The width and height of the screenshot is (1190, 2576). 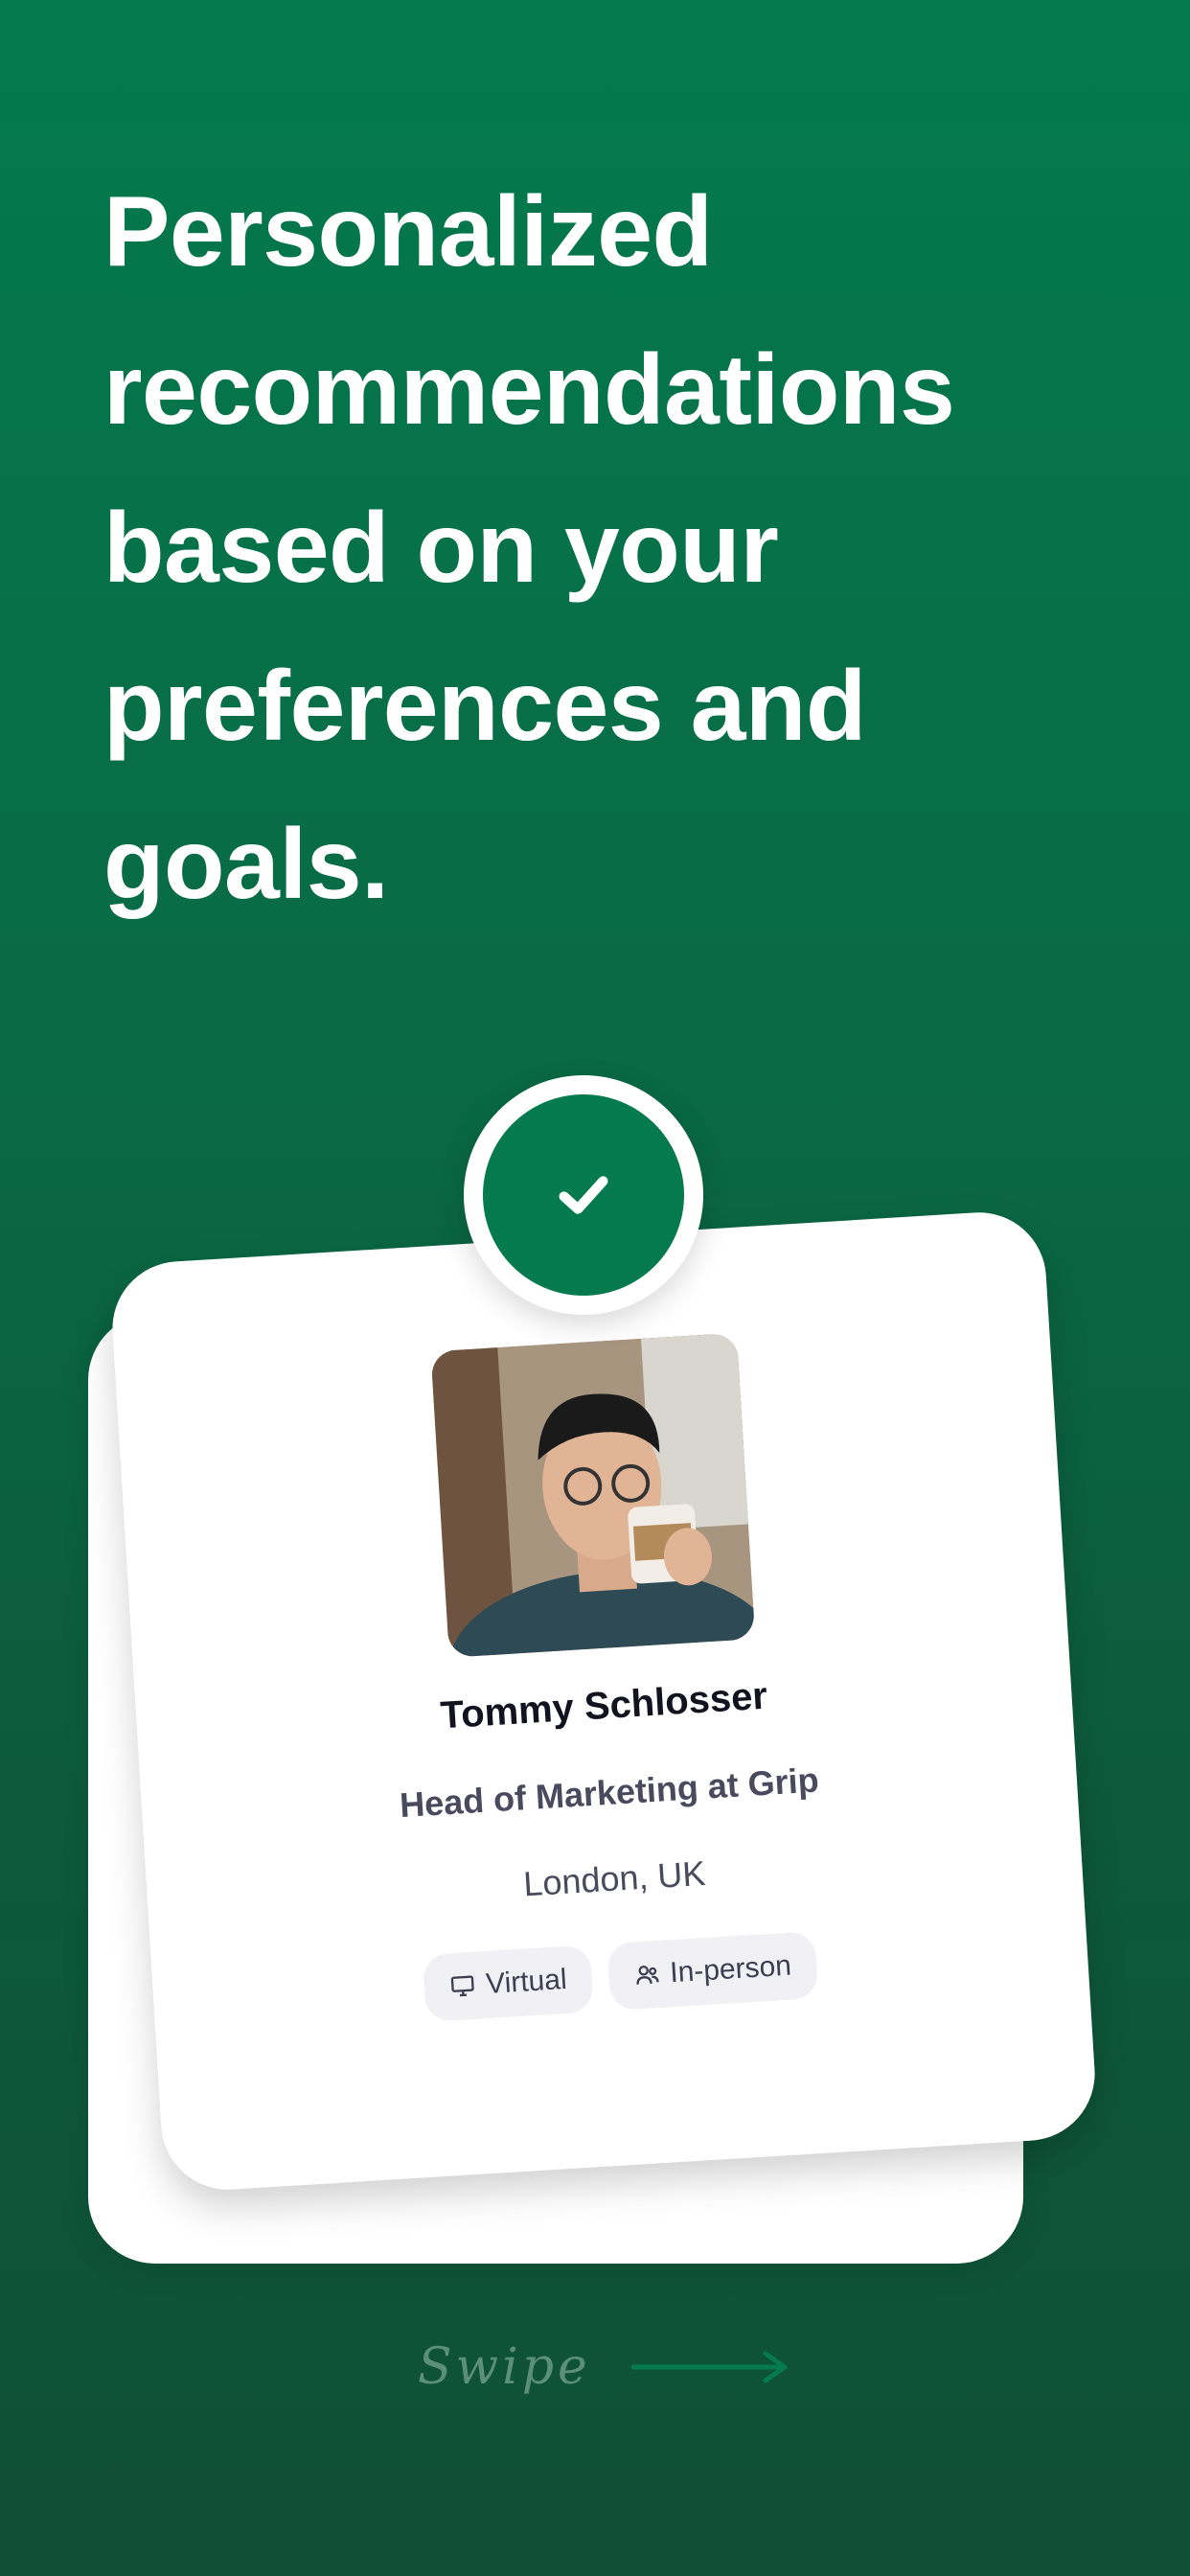 I want to click on swipe-hint: Swipe, so click(x=605, y=2367).